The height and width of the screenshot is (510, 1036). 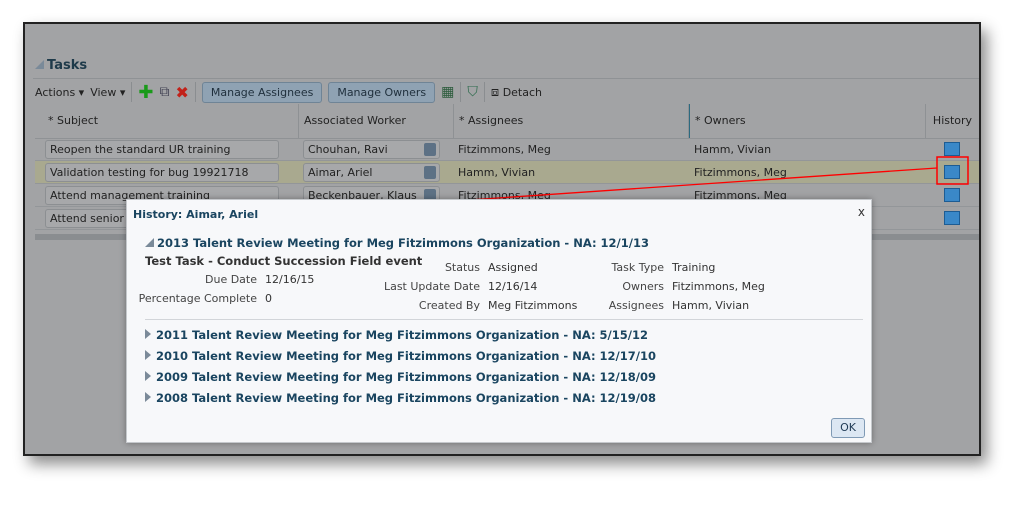 What do you see at coordinates (462, 267) in the screenshot?
I see `status-label: Status` at bounding box center [462, 267].